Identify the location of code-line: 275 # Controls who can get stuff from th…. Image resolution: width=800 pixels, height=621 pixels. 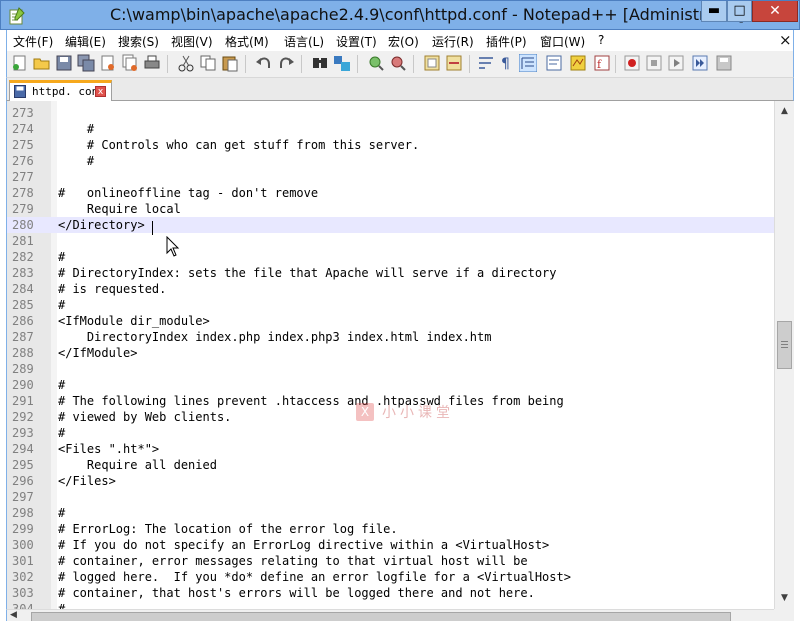
(390, 145).